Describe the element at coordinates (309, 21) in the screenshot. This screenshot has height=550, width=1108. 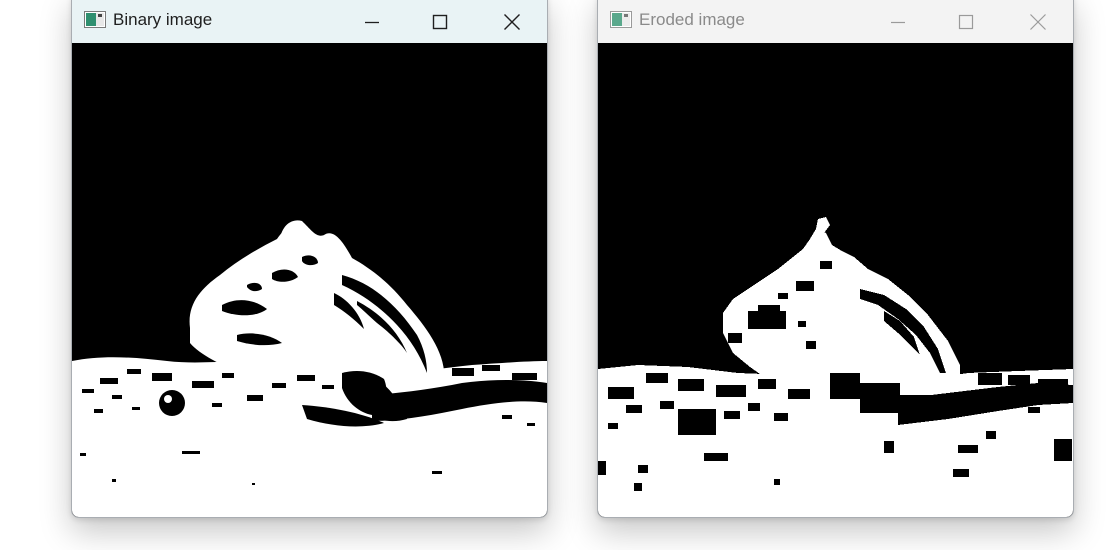
I see `title-bar: Binary image` at that location.